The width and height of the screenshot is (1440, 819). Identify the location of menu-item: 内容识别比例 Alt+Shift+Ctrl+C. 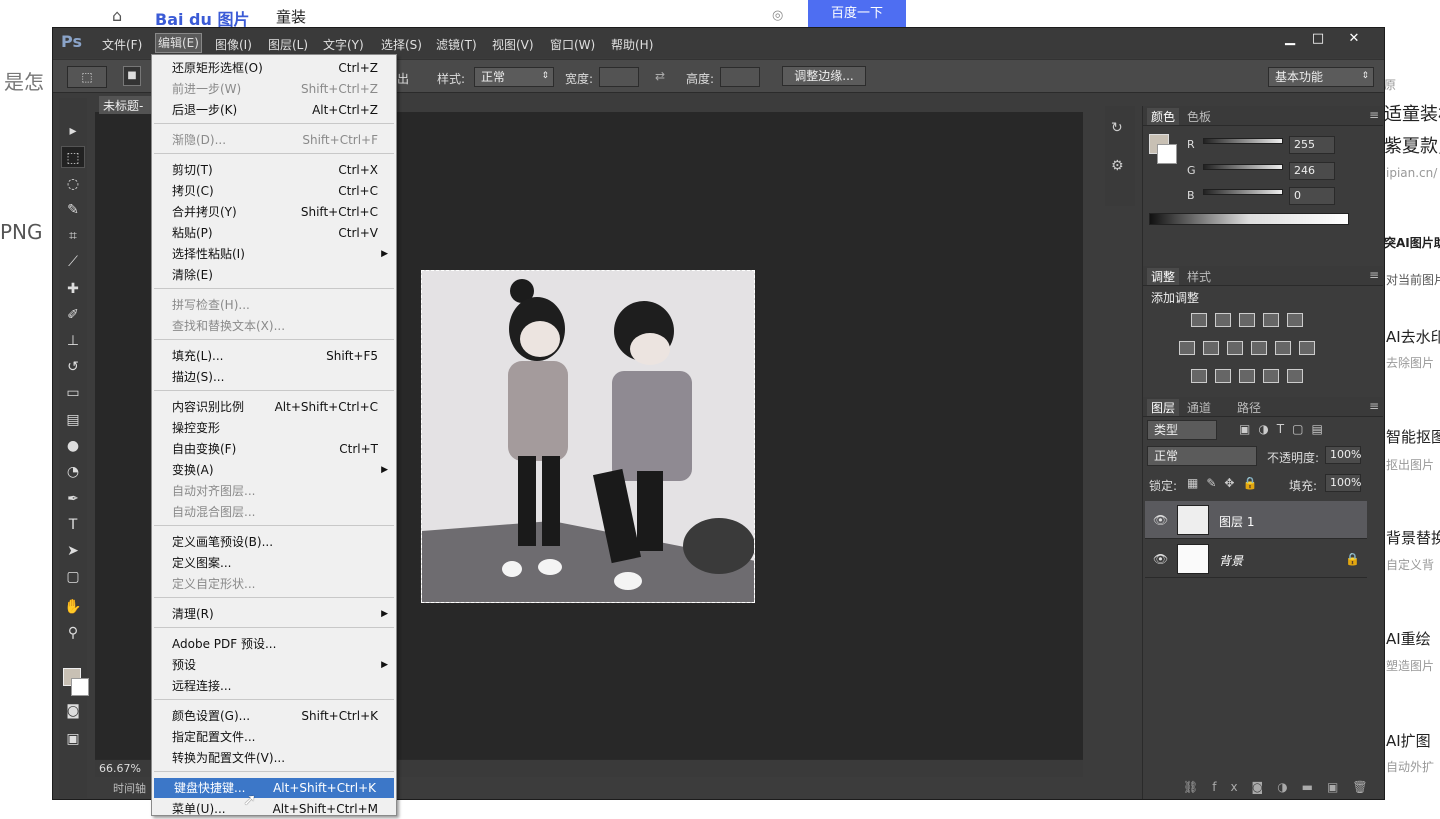
(274, 407).